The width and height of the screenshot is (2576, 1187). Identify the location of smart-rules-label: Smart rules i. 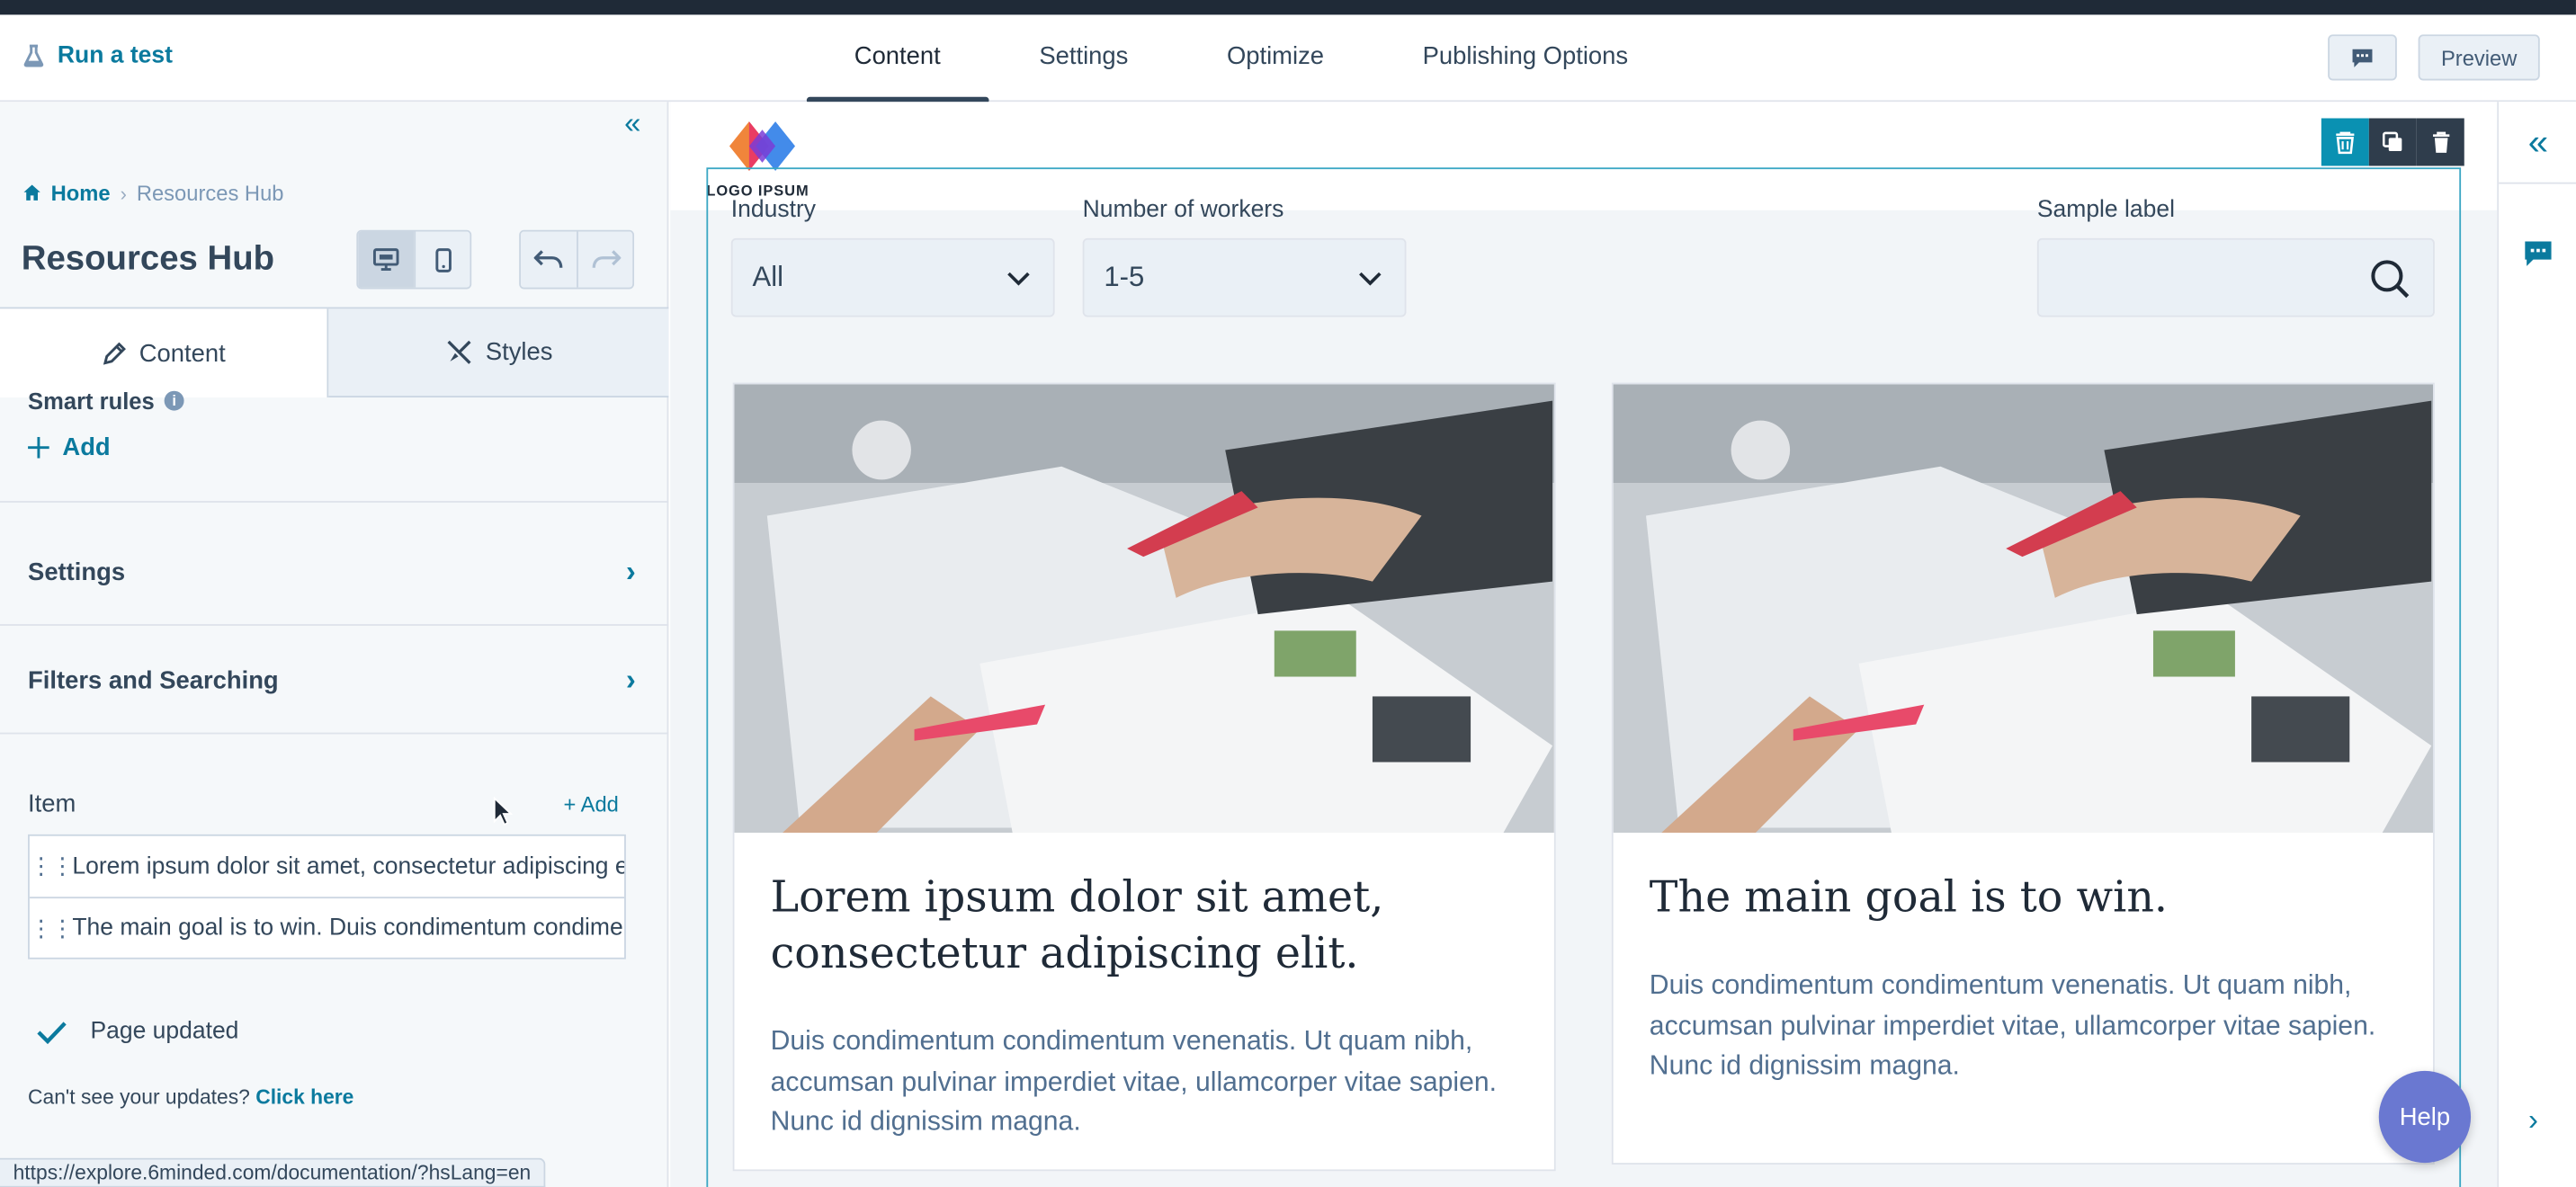
(106, 401).